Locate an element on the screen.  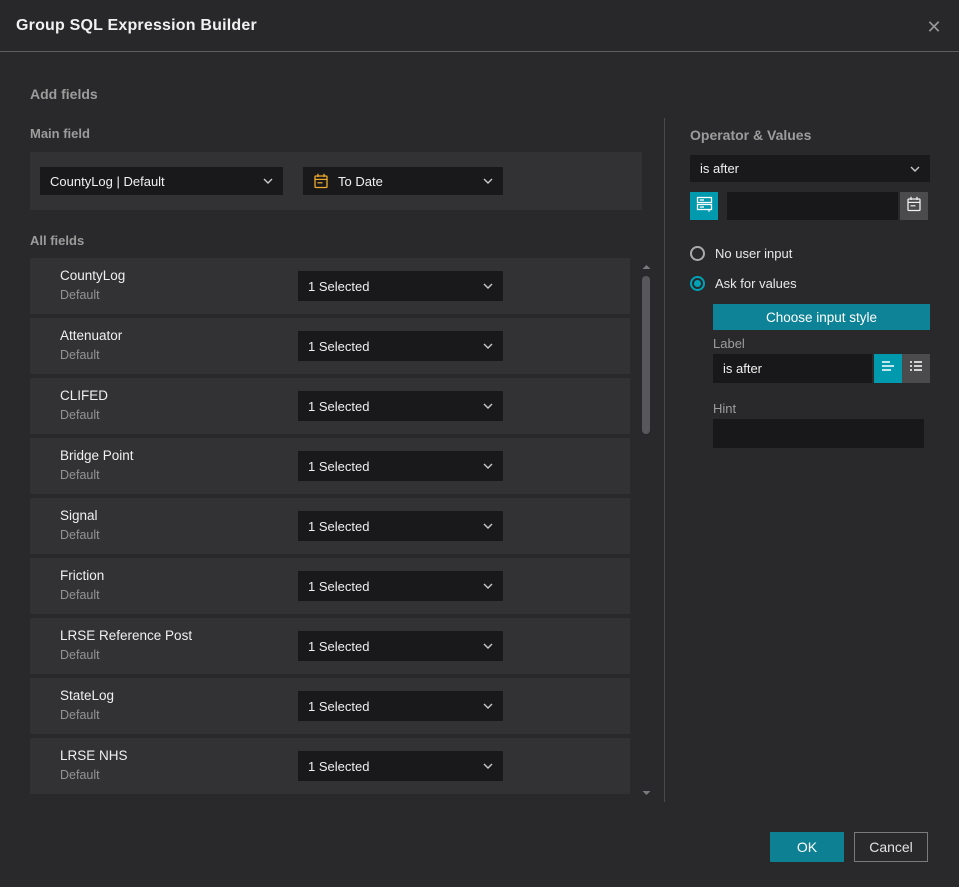
radio-ask-for-values: Ask for values is located at coordinates (743, 283).